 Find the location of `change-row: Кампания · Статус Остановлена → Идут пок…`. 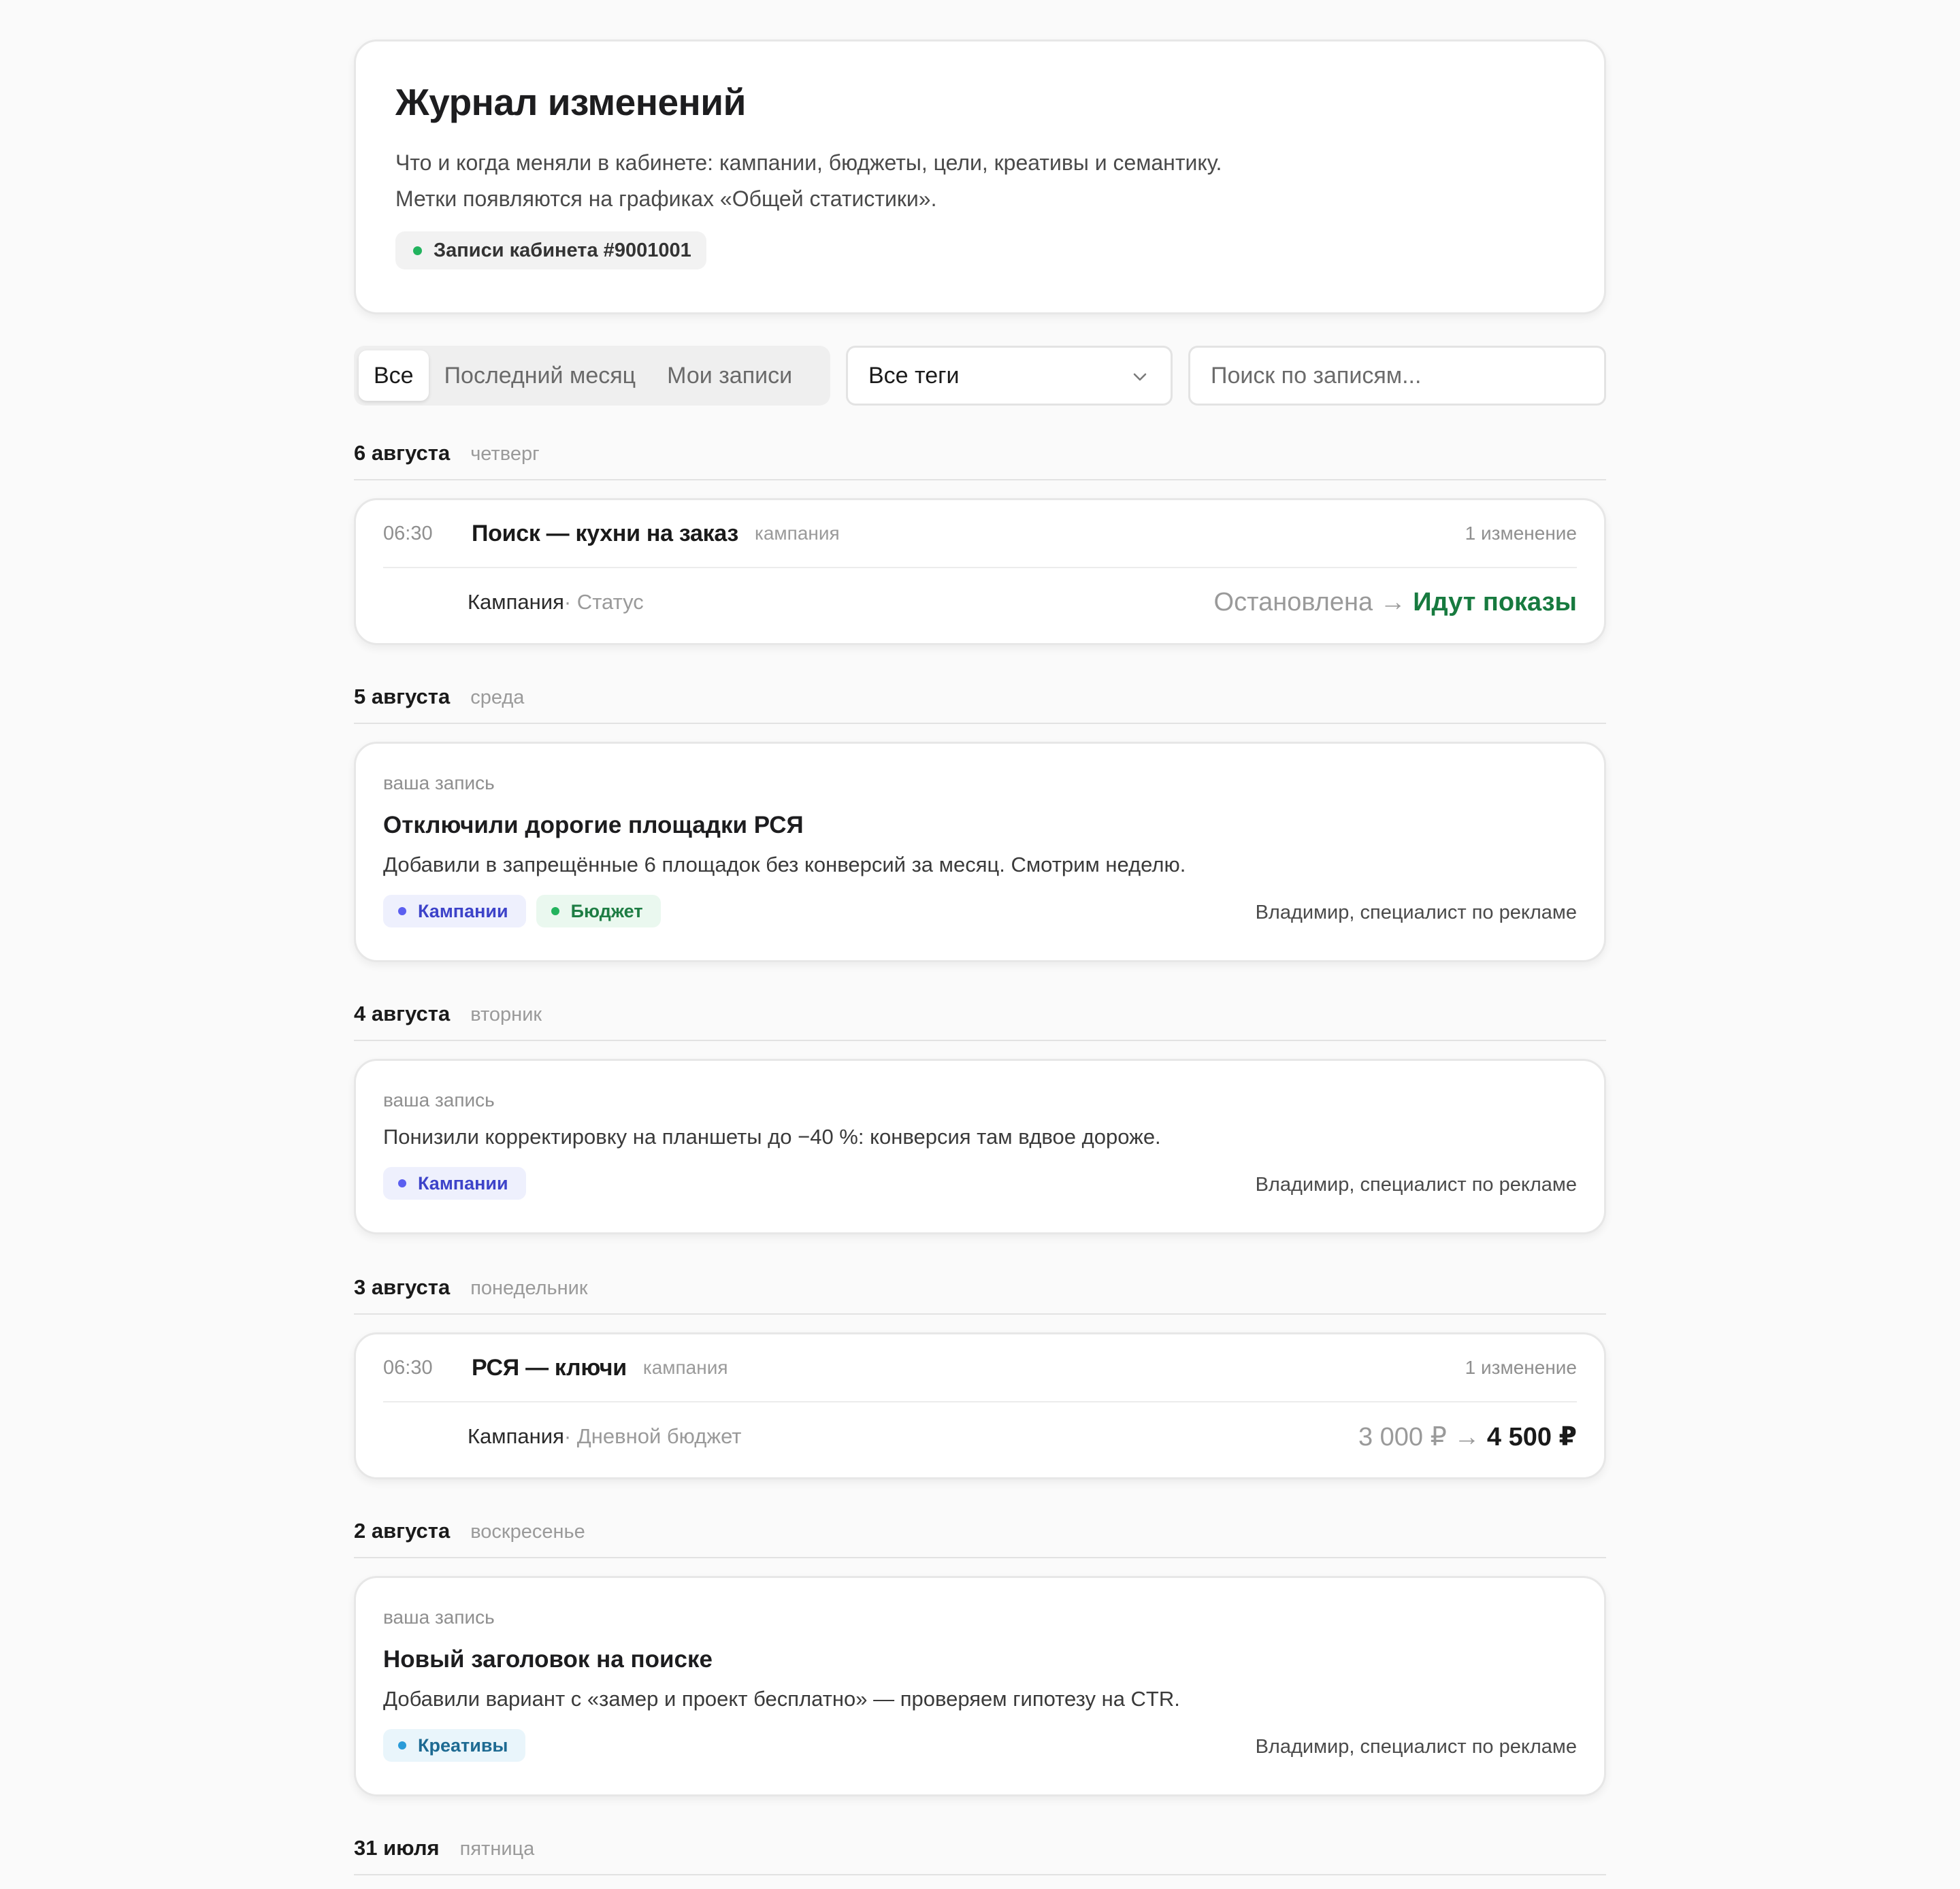

change-row: Кампания · Статус Остановлена → Идут пок… is located at coordinates (980, 602).